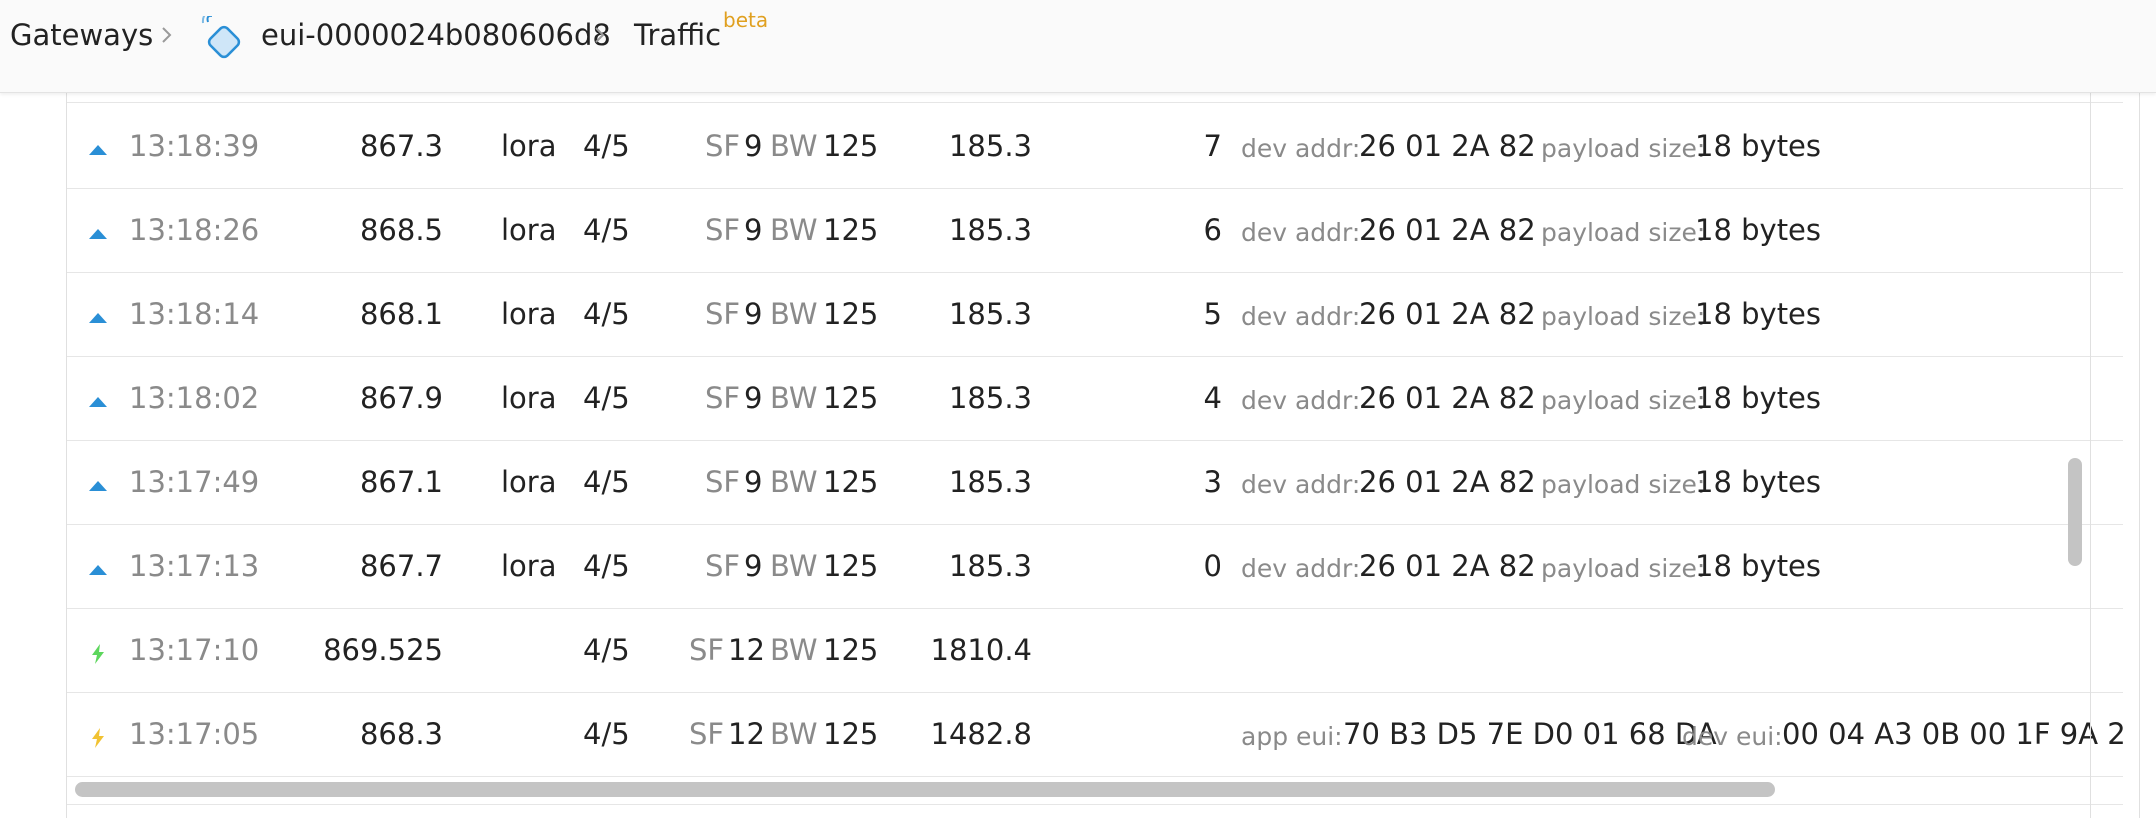 This screenshot has width=2156, height=818. I want to click on beta-badge: beta, so click(746, 20).